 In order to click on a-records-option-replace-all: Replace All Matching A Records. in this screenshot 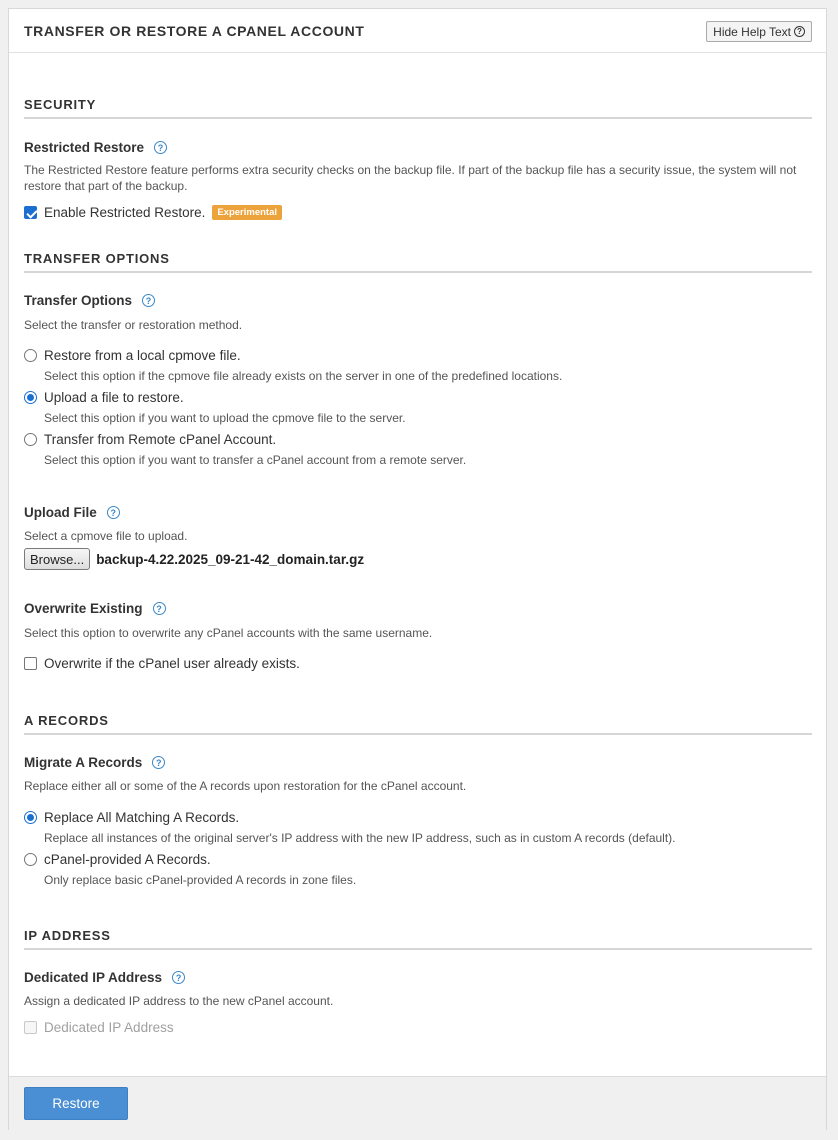, I will do `click(131, 817)`.